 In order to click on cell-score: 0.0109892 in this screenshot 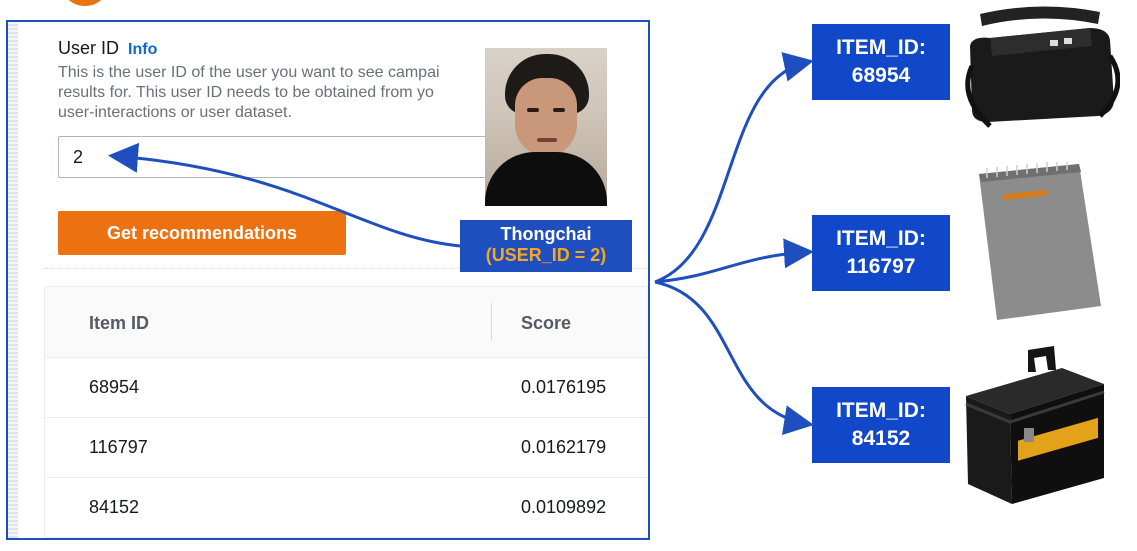, I will do `click(564, 507)`.